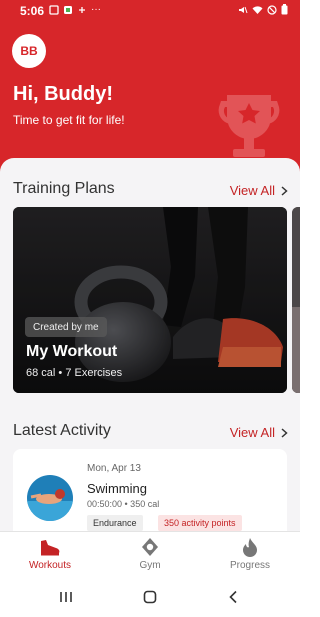 The width and height of the screenshot is (320, 617). What do you see at coordinates (50, 548) in the screenshot?
I see `sneaker-icon` at bounding box center [50, 548].